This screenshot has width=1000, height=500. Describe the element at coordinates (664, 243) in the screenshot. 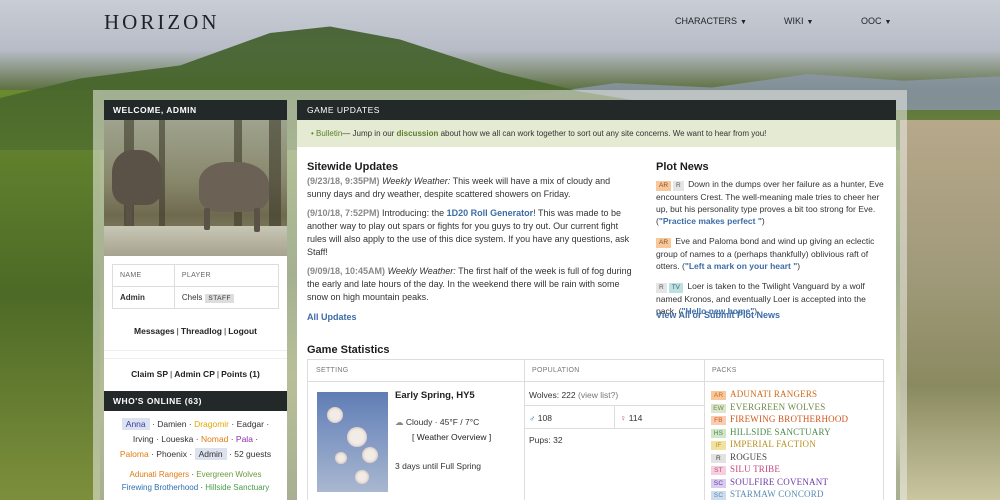

I see `tag-badge: AR` at that location.